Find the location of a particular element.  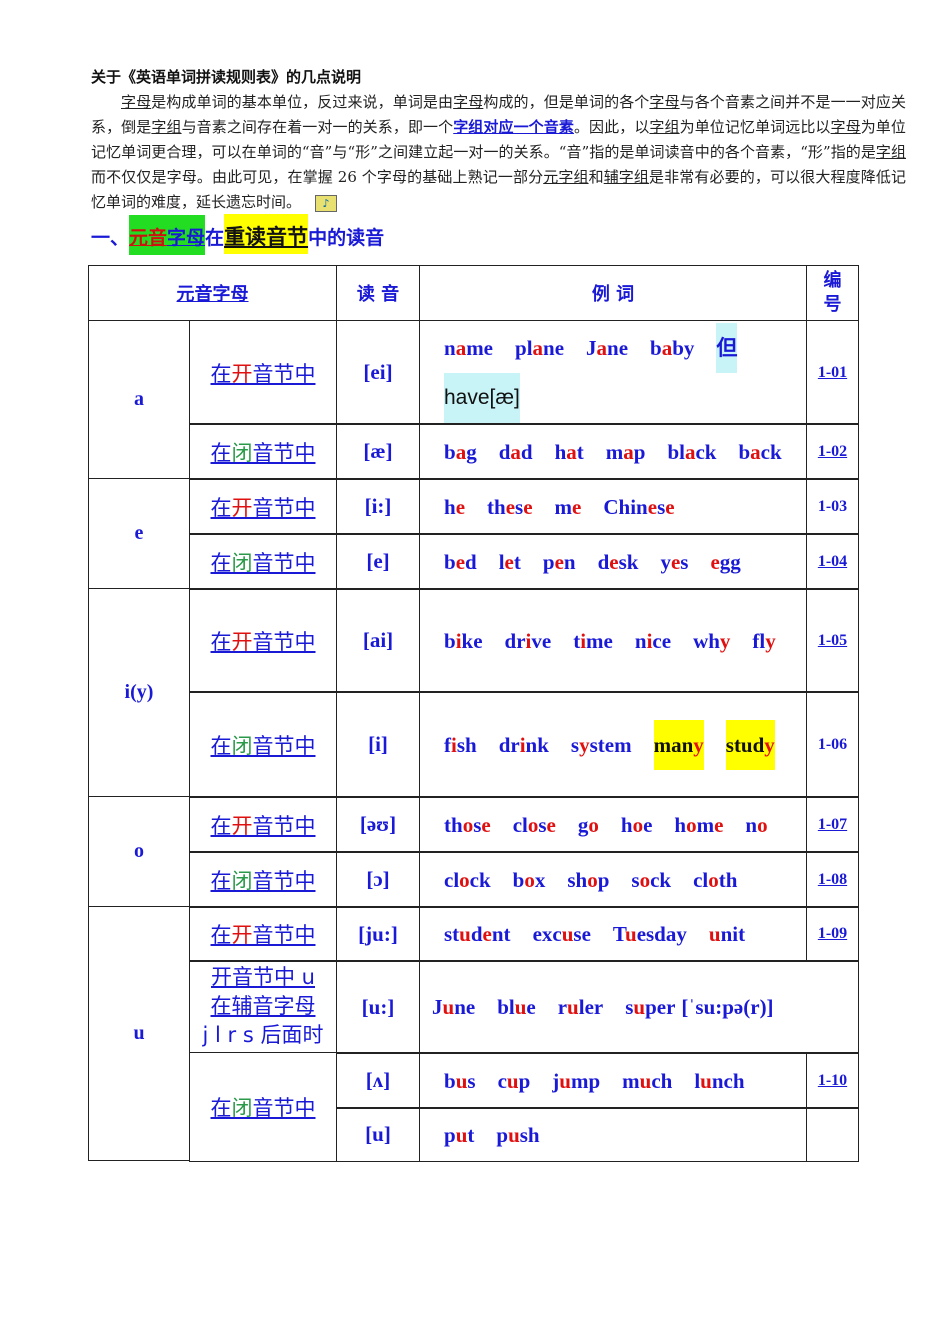

highlighted-letters: o is located at coordinates (533, 824).